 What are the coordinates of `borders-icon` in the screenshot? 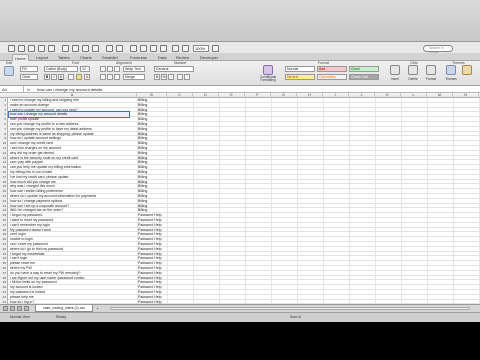 It's located at (71, 77).